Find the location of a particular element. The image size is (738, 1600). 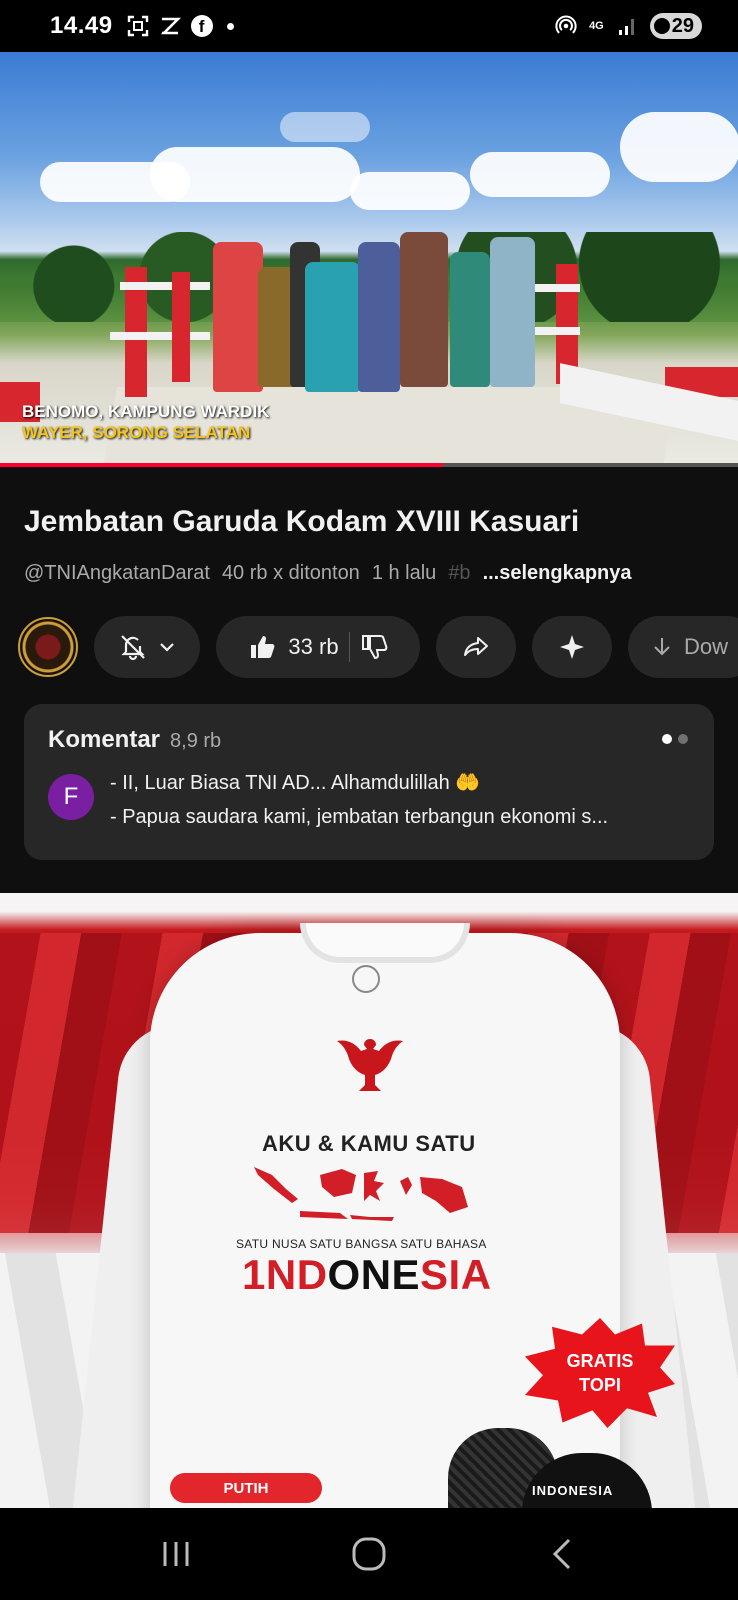

download-icon is located at coordinates (662, 647).